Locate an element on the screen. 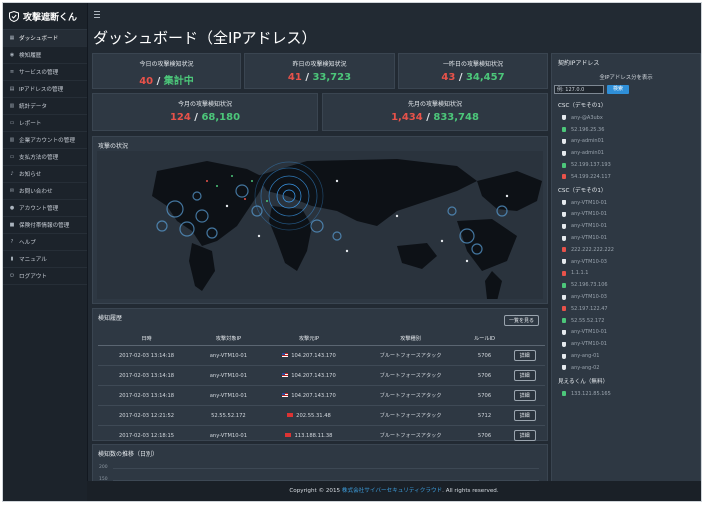 The width and height of the screenshot is (706, 506). sidebar-item: ▤ IPアドレスの管理 is located at coordinates (45, 89).